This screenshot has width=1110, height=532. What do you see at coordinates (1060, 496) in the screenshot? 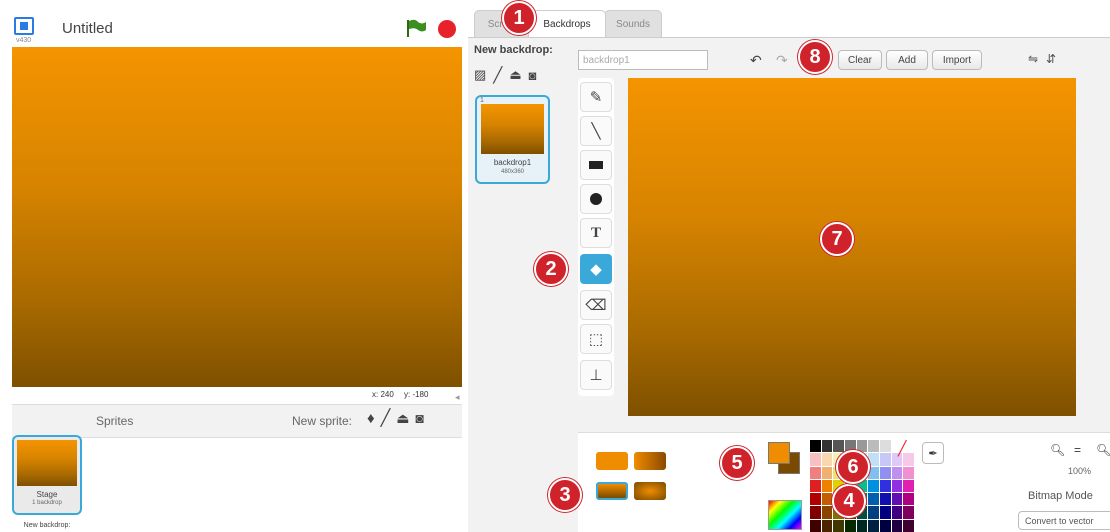
I see `editor-mode-label: Bitmap Mode` at bounding box center [1060, 496].